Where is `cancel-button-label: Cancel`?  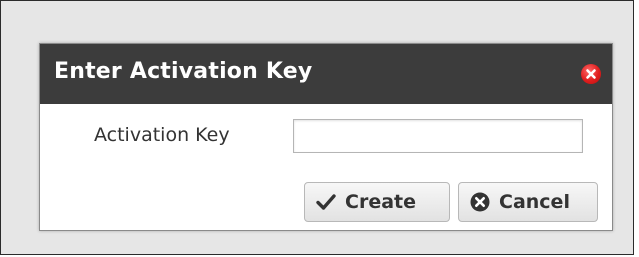 cancel-button-label: Cancel is located at coordinates (534, 202).